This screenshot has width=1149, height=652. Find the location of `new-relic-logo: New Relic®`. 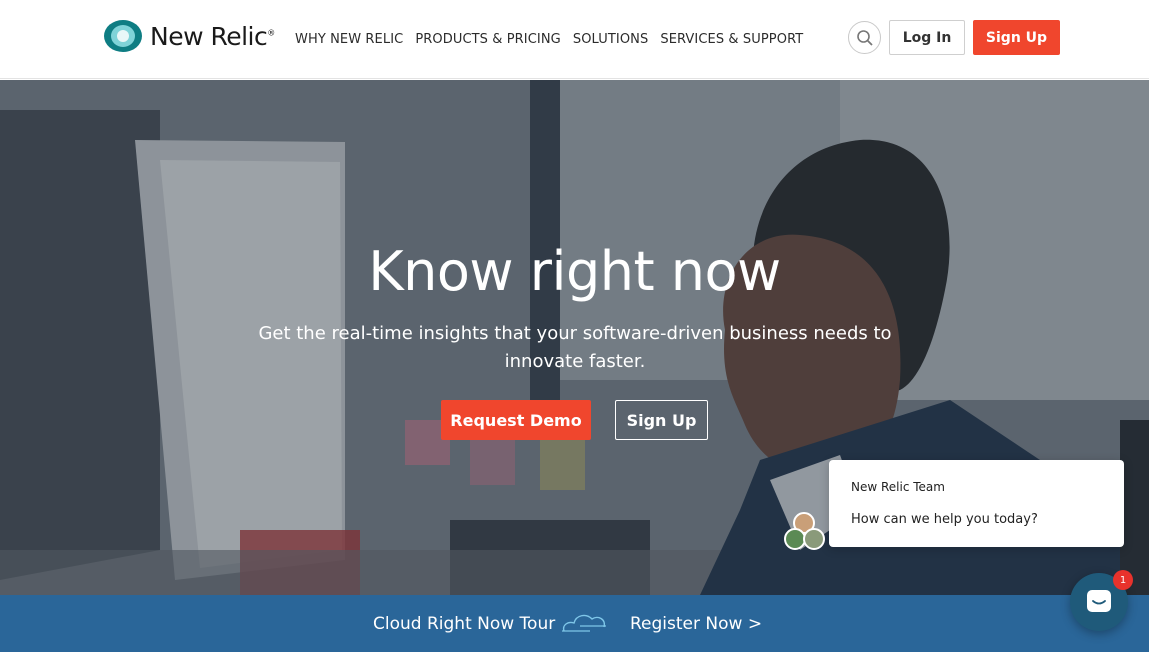

new-relic-logo: New Relic® is located at coordinates (189, 36).